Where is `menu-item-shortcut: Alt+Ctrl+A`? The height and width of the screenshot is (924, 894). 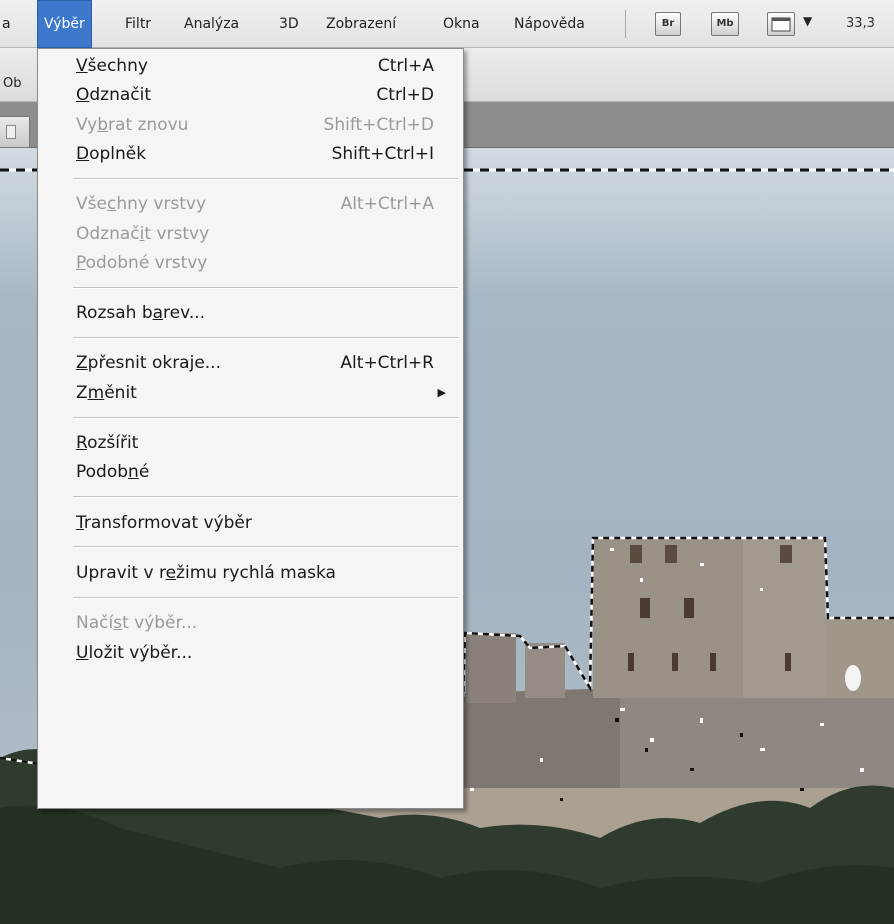 menu-item-shortcut: Alt+Ctrl+A is located at coordinates (387, 204).